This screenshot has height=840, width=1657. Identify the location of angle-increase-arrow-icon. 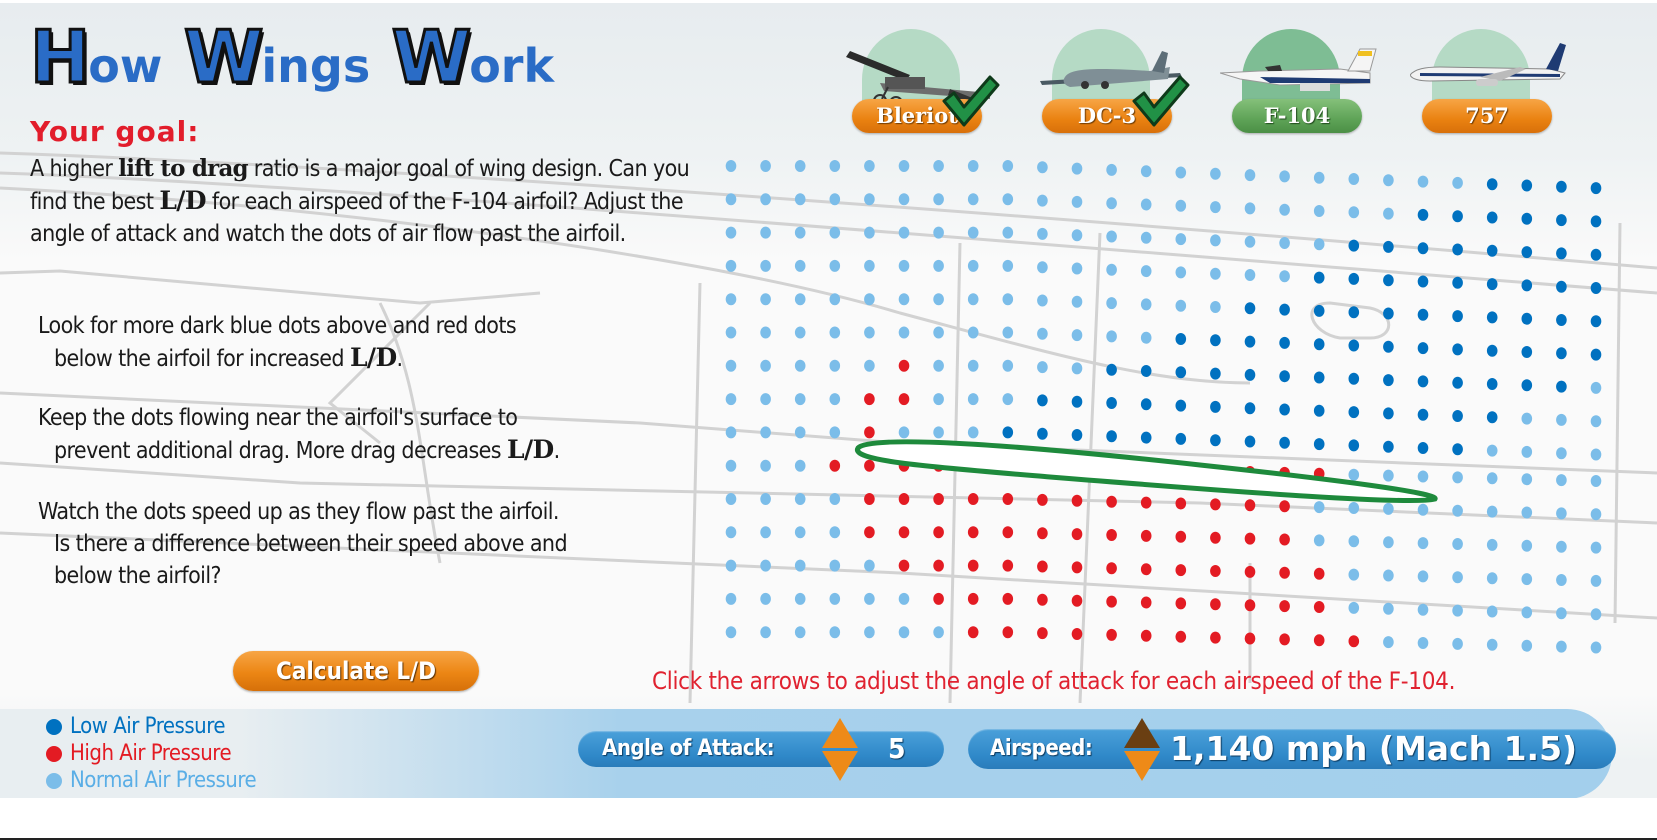
(840, 733).